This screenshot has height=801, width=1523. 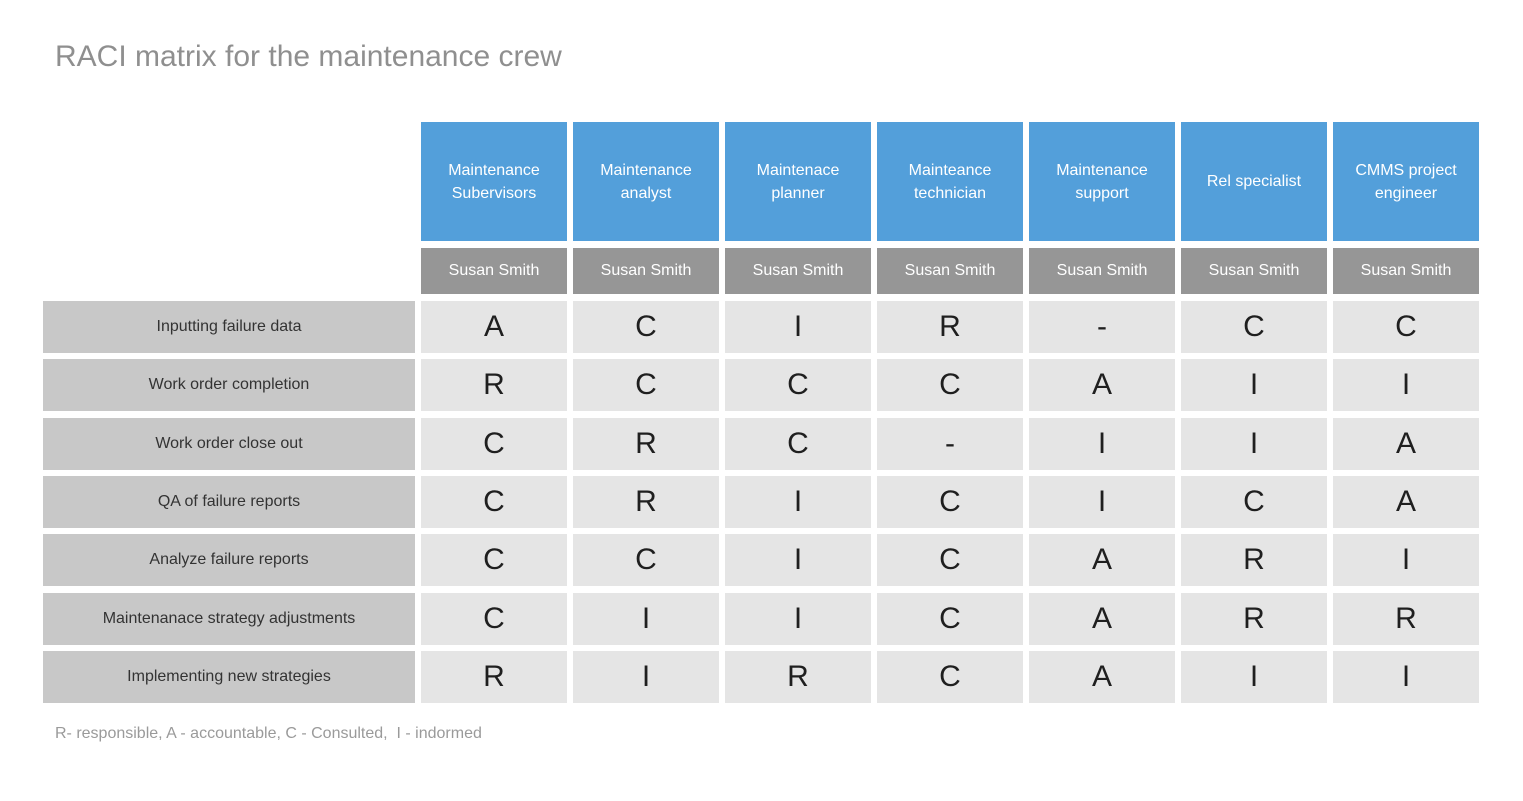 What do you see at coordinates (229, 619) in the screenshot?
I see `task-label: Maintenanace strategy adjustments` at bounding box center [229, 619].